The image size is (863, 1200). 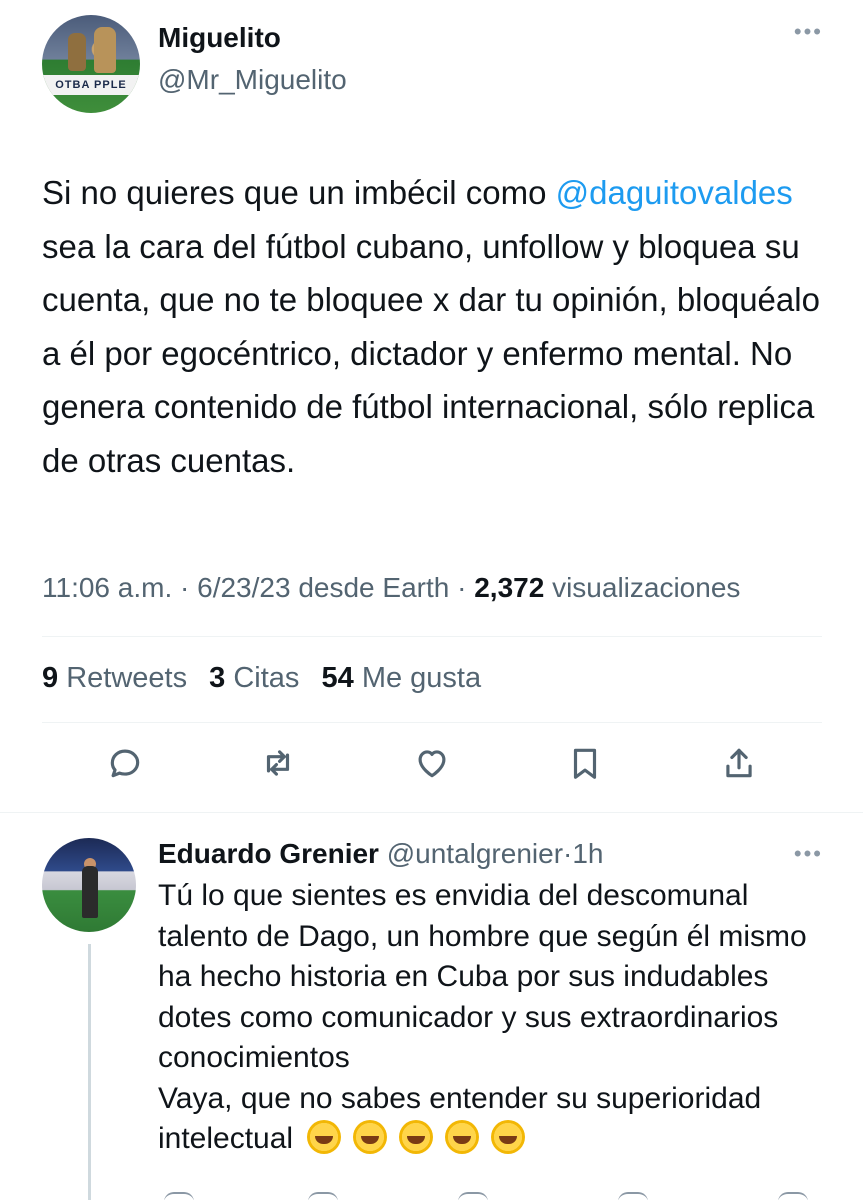 I want to click on action-bar, so click(x=431, y=770).